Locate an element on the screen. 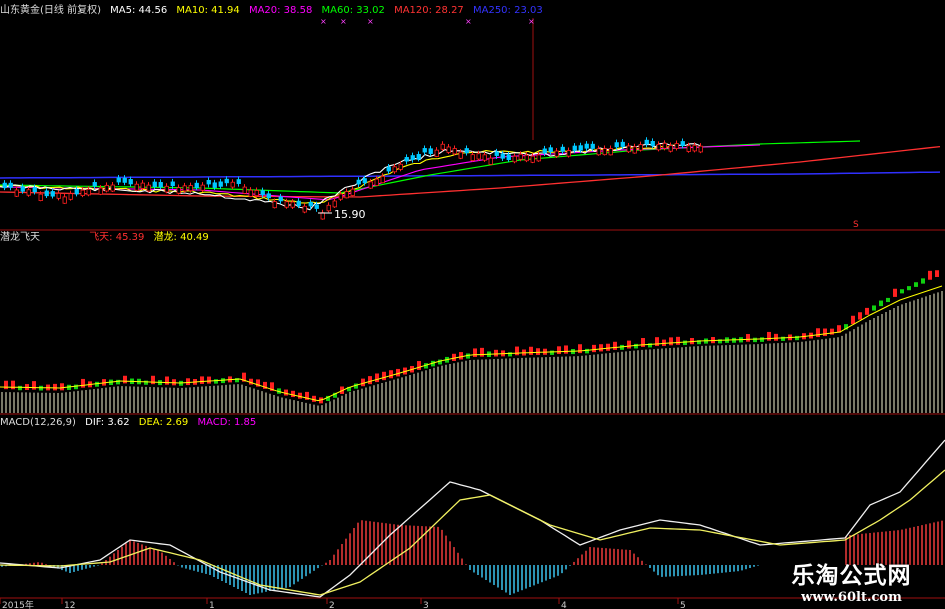 This screenshot has width=945, height=609. time-axis-label: 2 is located at coordinates (332, 605).